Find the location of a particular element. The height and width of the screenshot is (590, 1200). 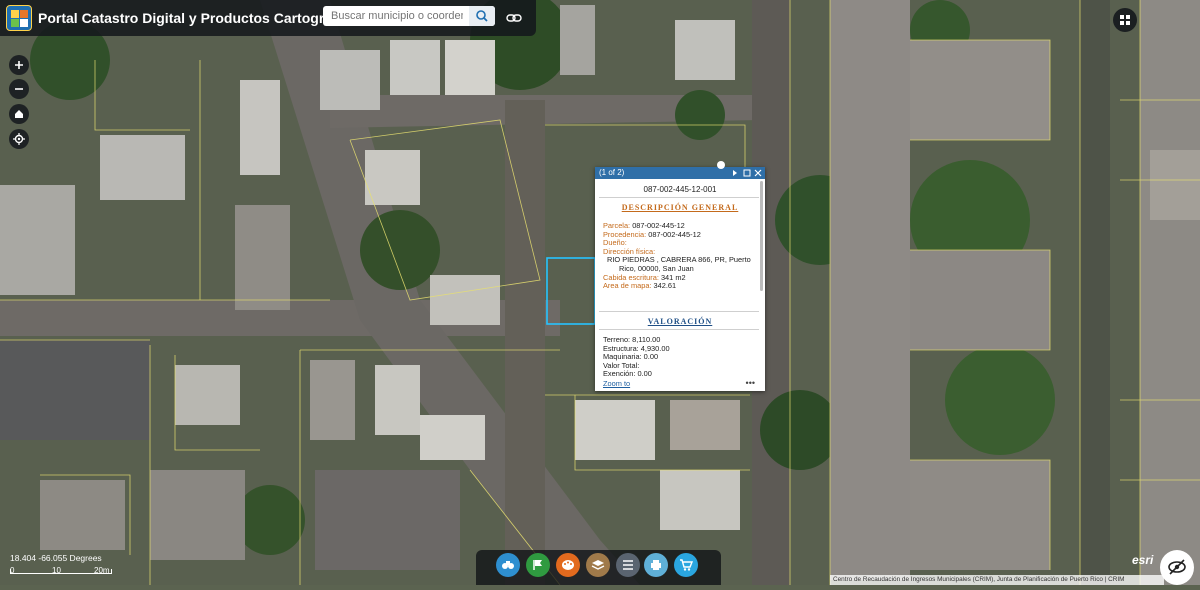

minus-icon is located at coordinates (19, 89).